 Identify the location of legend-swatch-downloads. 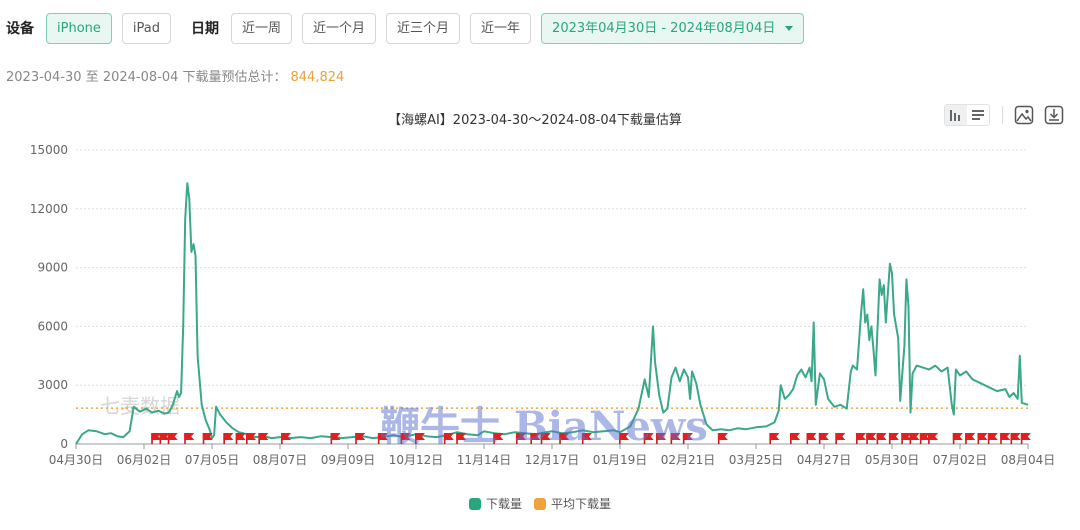
(474, 503).